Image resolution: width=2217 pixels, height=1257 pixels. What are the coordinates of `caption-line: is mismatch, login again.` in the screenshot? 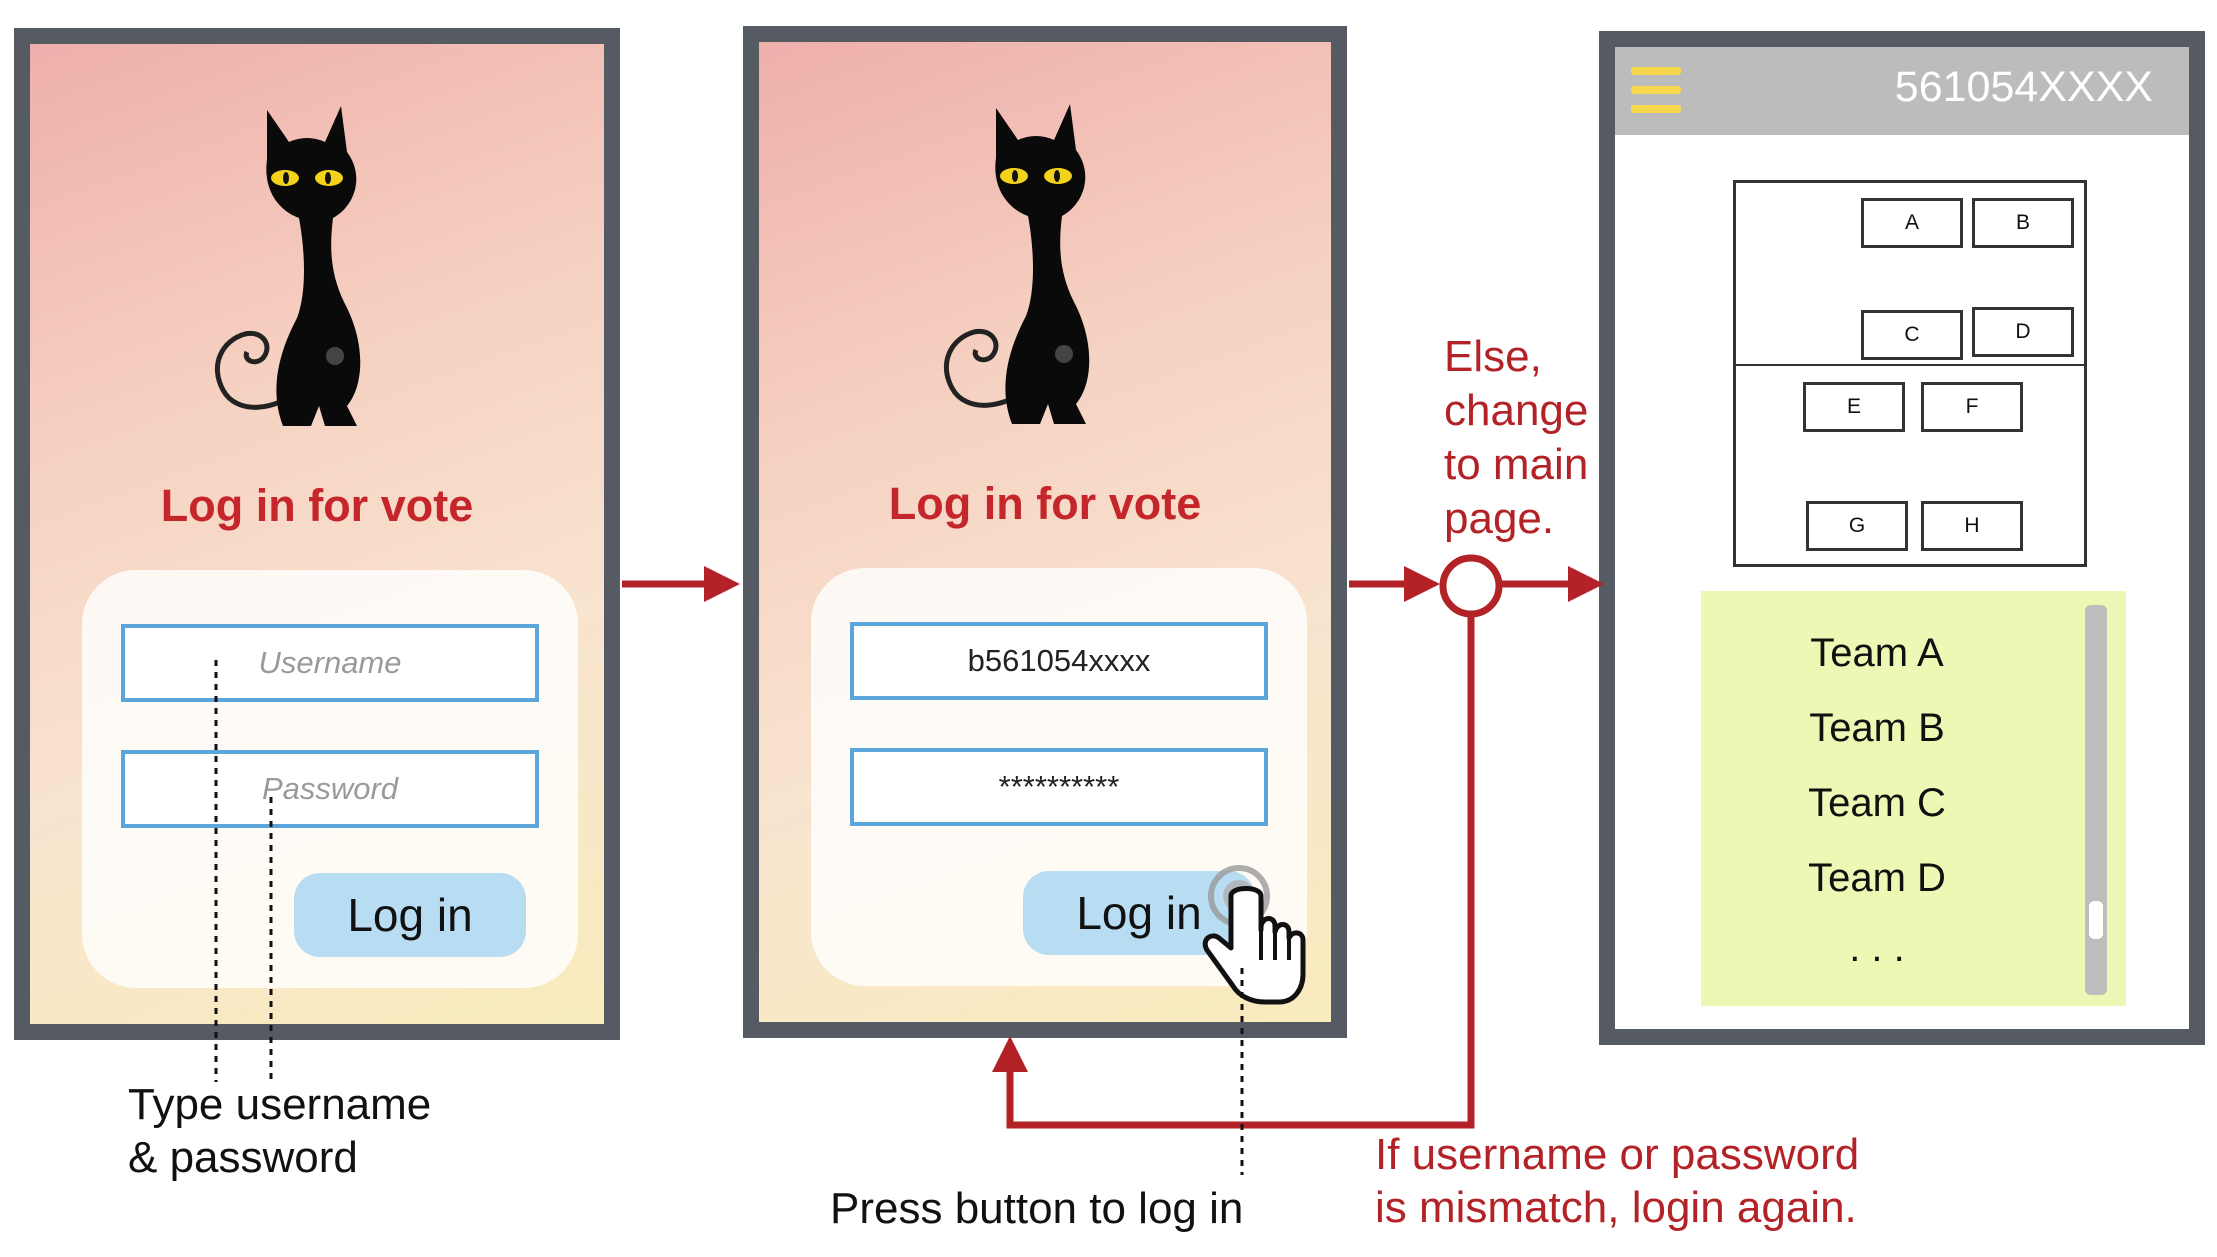 It's located at (1616, 1207).